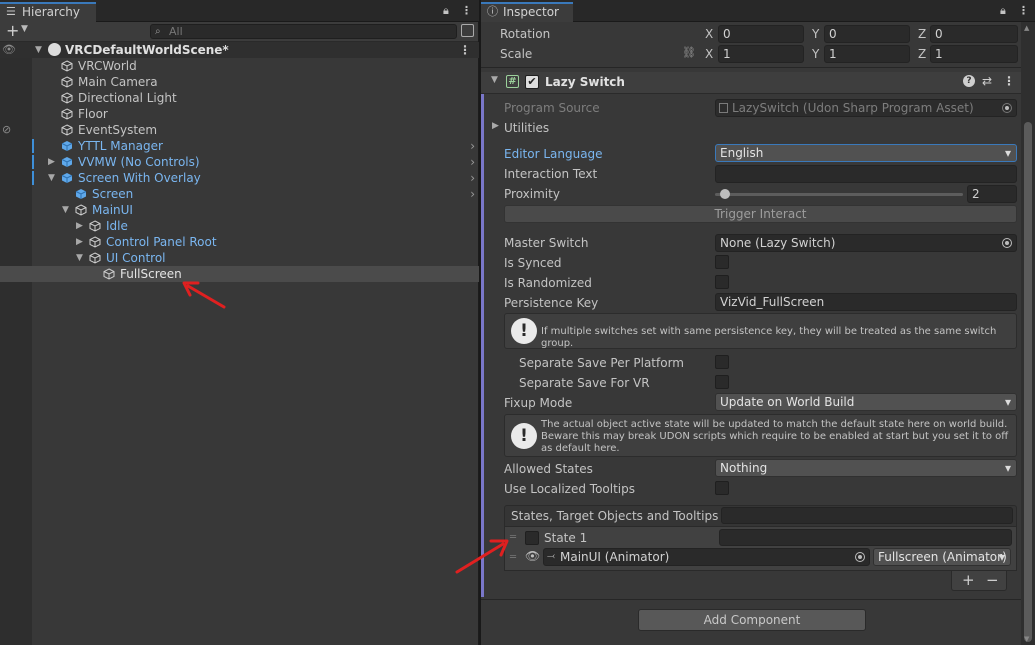 The height and width of the screenshot is (645, 1035). I want to click on rotation-x-field: 0, so click(761, 34).